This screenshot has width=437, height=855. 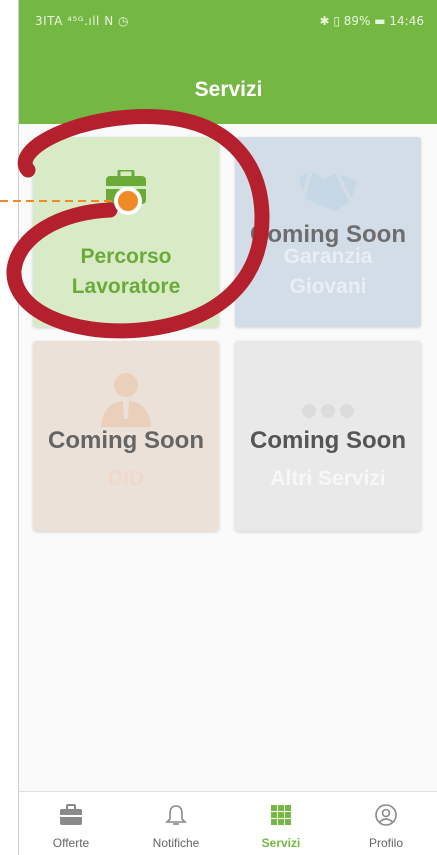 I want to click on person-icon, so click(x=126, y=400).